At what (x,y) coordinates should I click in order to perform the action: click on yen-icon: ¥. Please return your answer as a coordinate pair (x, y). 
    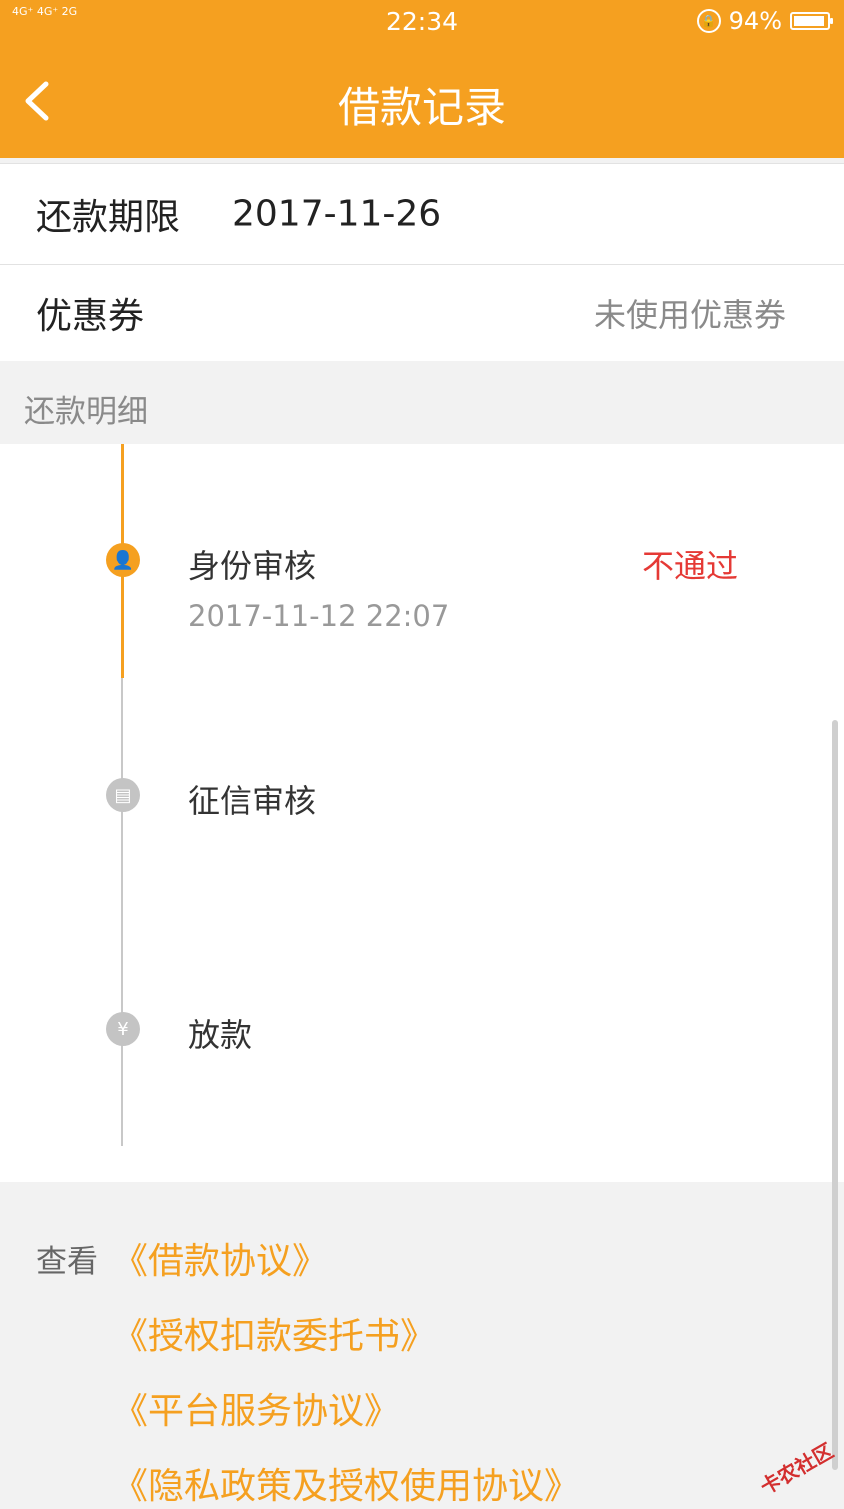
    Looking at the image, I should click on (123, 1029).